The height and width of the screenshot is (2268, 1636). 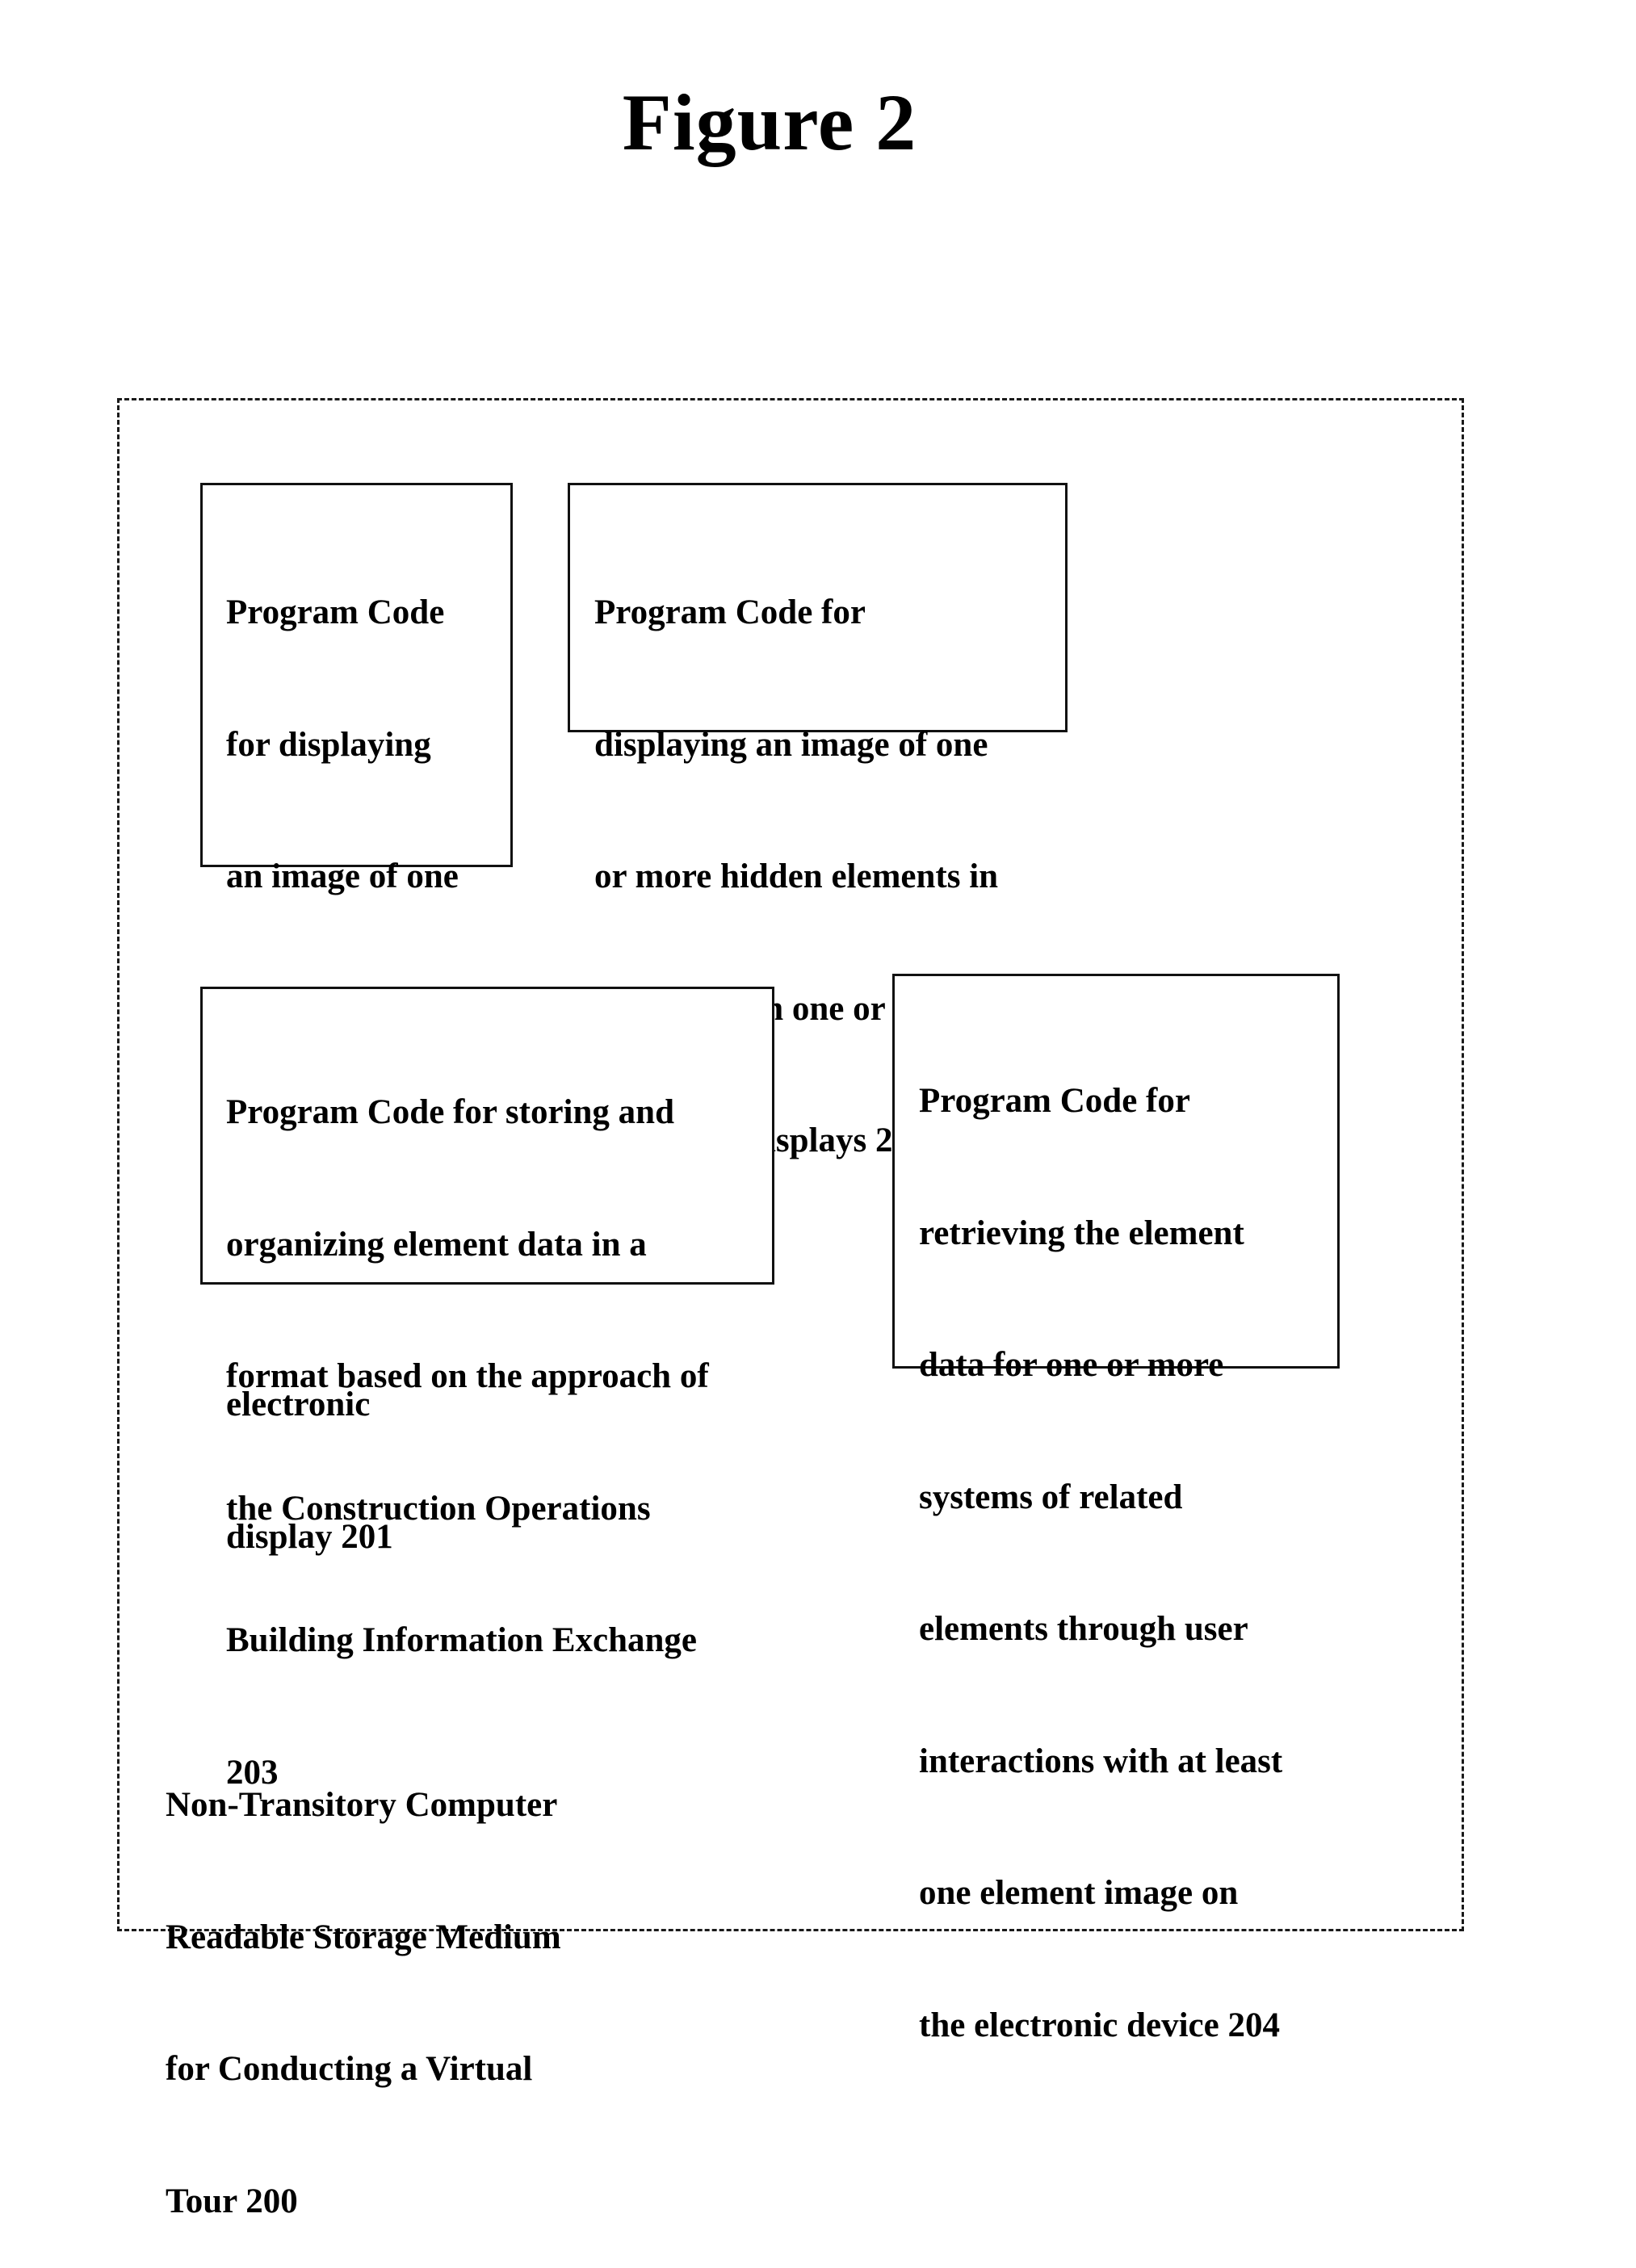 I want to click on box-text-line: Program Code, so click(x=335, y=612).